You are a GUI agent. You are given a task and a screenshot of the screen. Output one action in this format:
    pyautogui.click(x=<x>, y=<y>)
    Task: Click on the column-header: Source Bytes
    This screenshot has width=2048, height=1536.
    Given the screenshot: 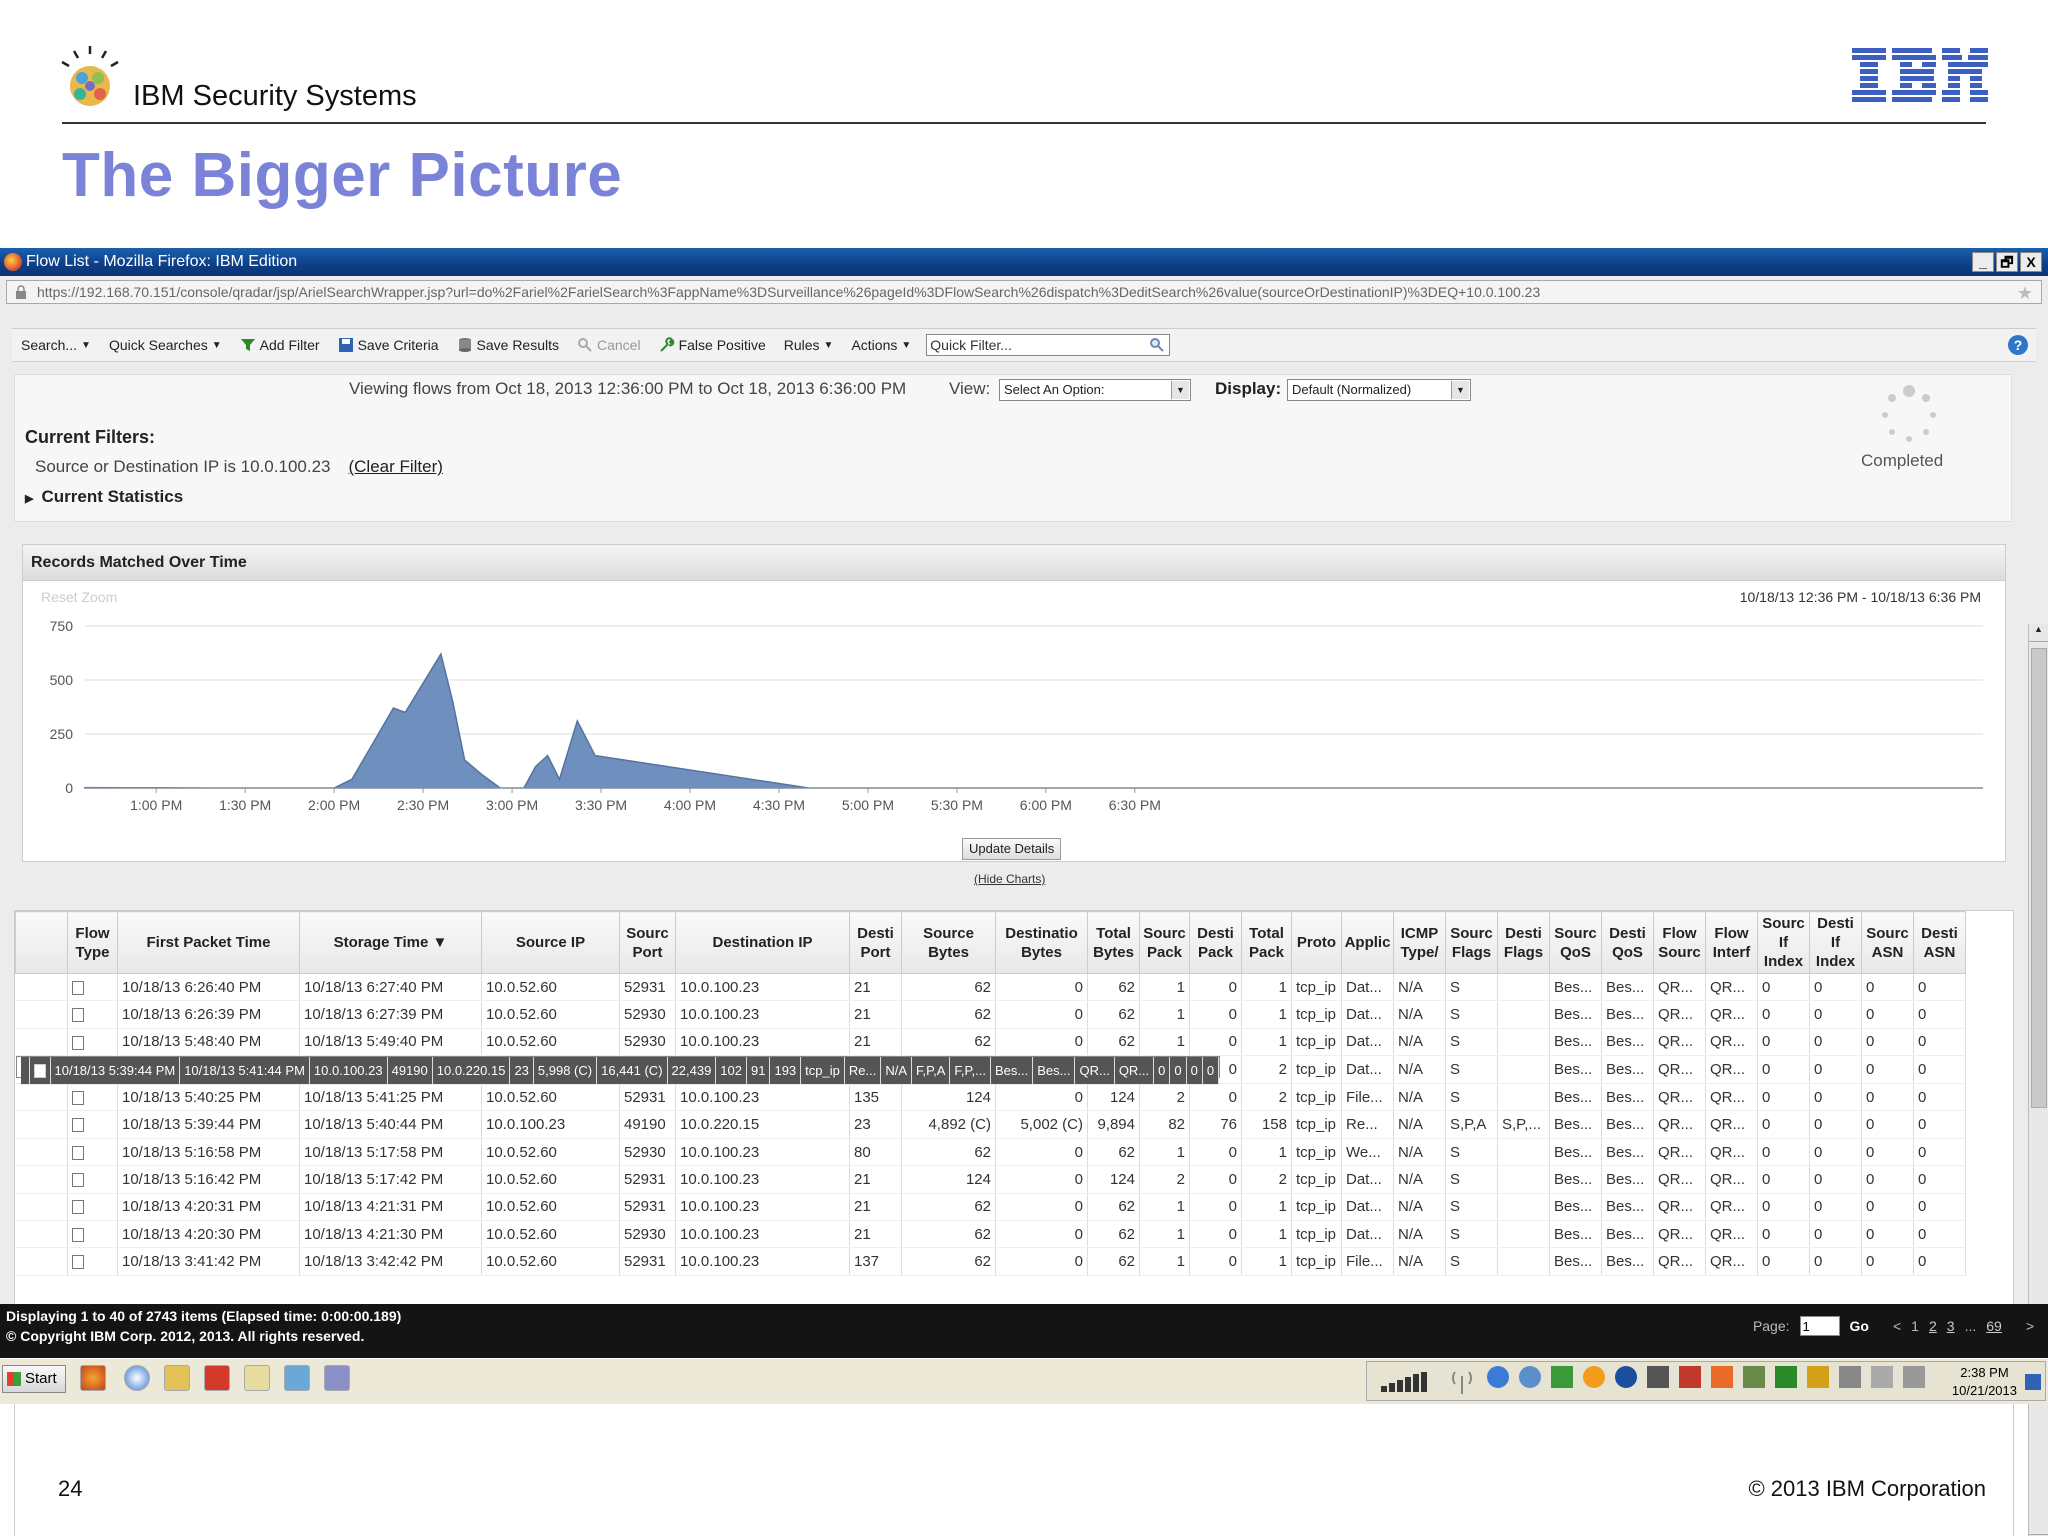 What is the action you would take?
    pyautogui.click(x=948, y=942)
    